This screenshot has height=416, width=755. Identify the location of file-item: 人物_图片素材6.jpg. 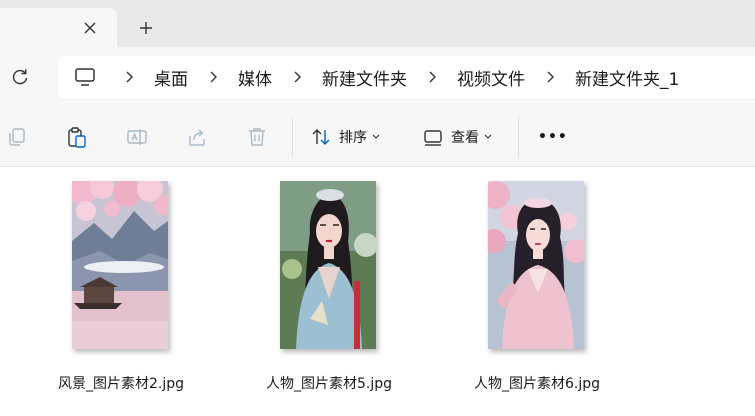
(537, 286).